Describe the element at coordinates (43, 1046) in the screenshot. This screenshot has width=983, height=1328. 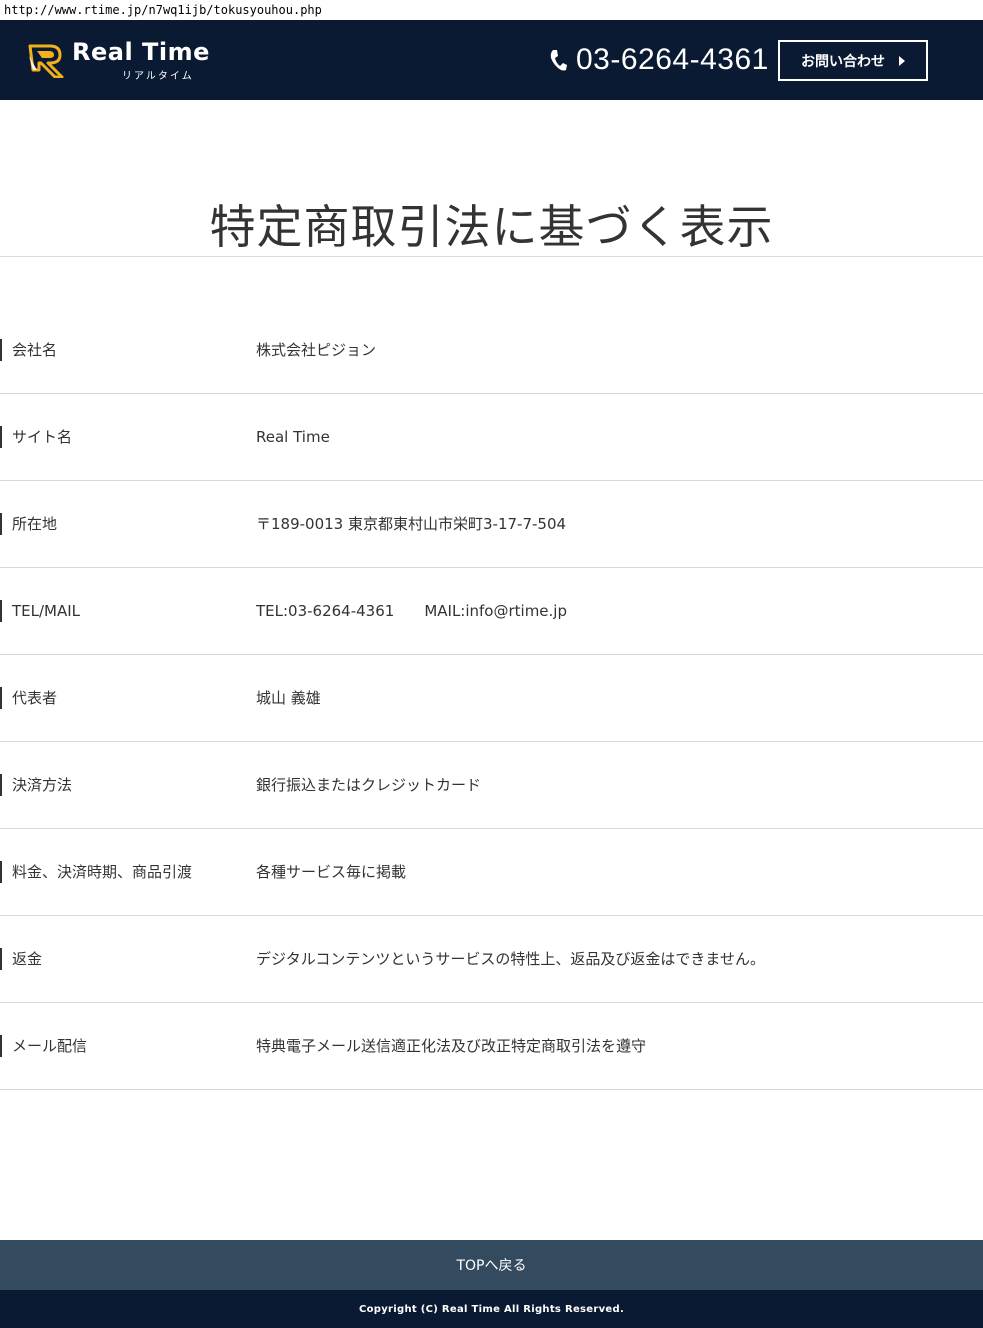
I see `row-label: メール配信` at that location.